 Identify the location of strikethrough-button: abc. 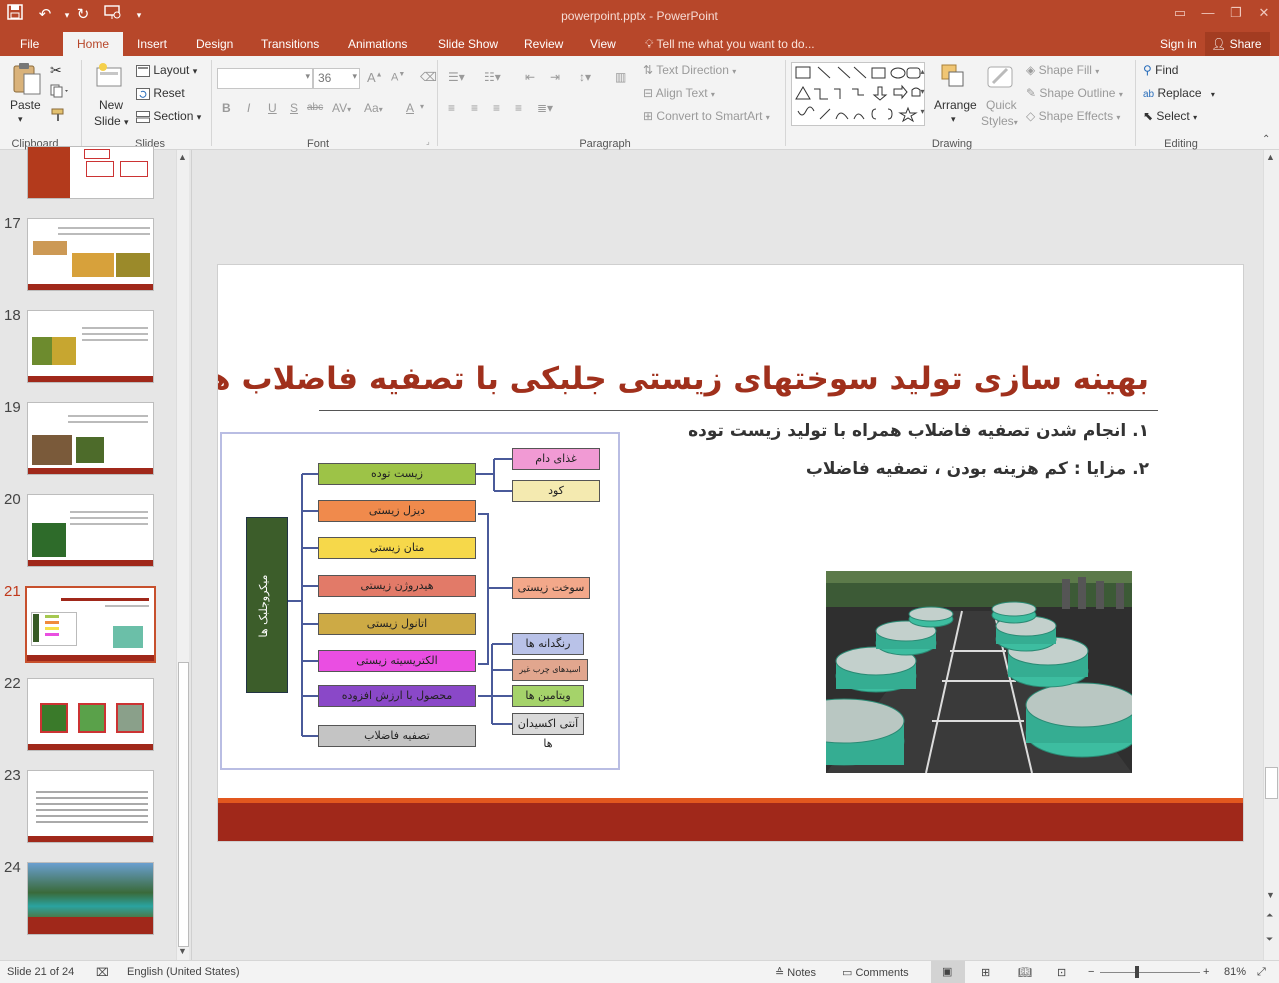
(315, 107).